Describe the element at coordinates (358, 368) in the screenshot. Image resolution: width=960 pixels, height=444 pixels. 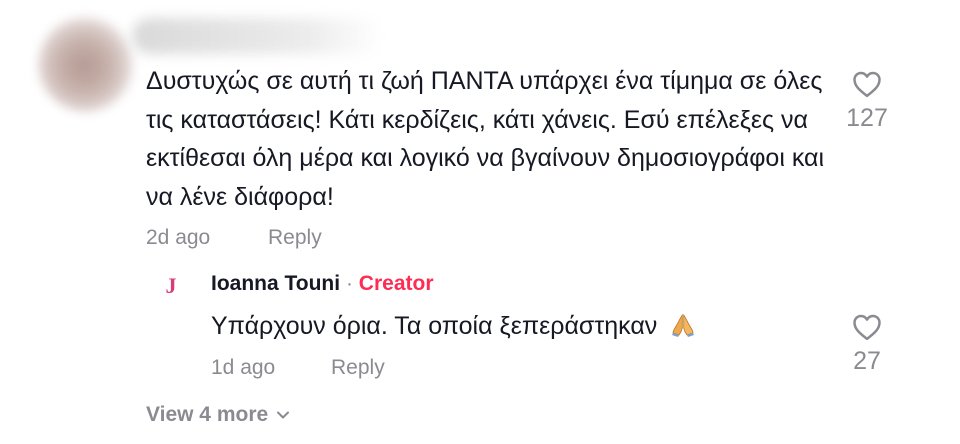
I see `reply-reply-button: Reply` at that location.